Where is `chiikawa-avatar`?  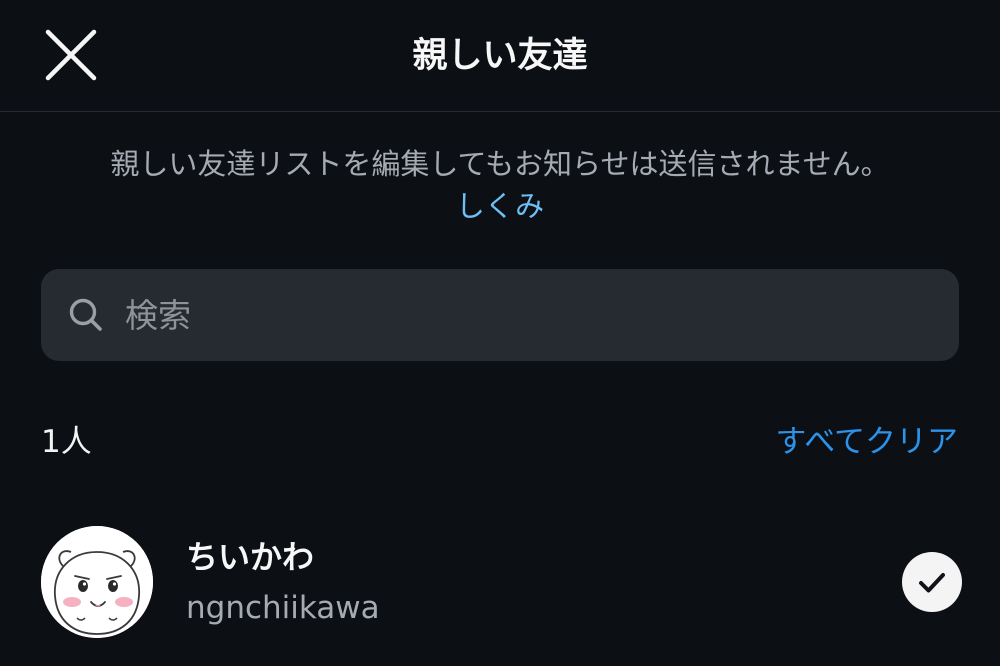
chiikawa-avatar is located at coordinates (97, 582).